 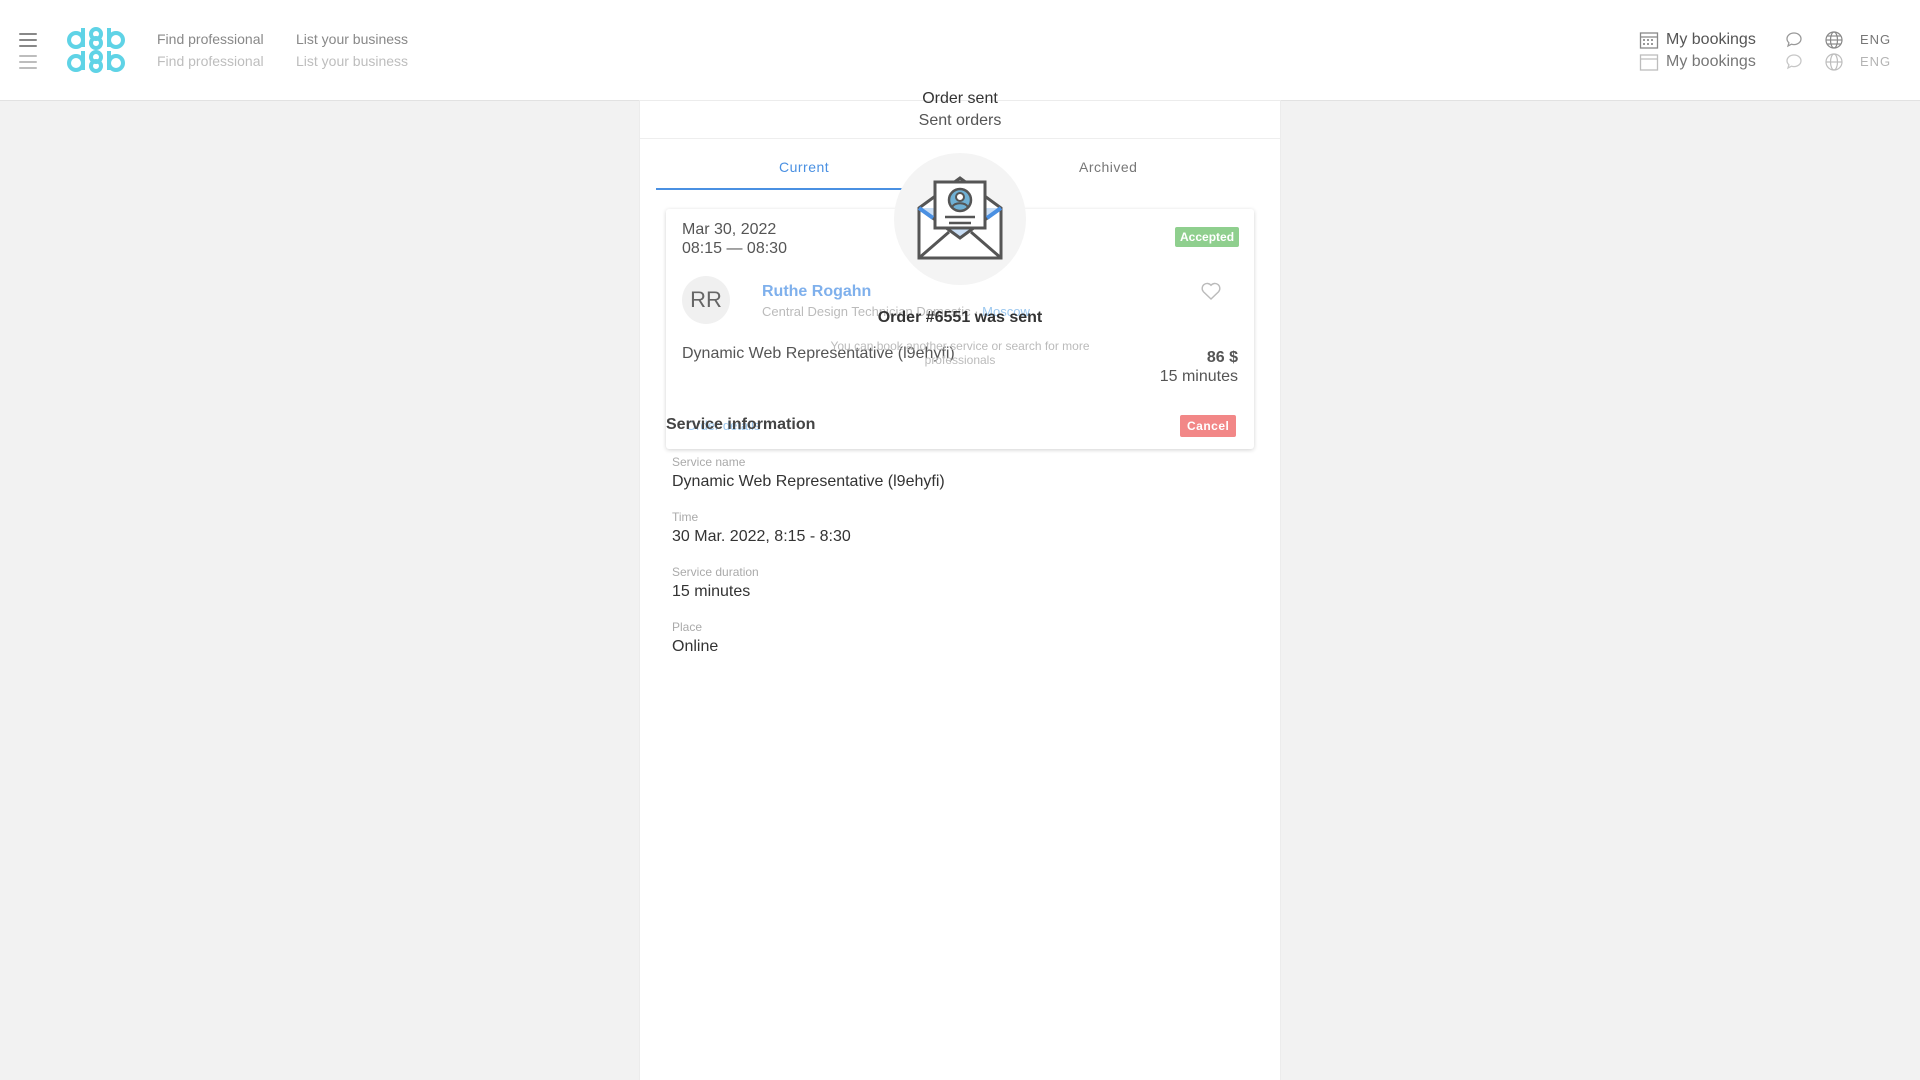 What do you see at coordinates (210, 61) in the screenshot?
I see `nav-find-professional-ghost: Find professional` at bounding box center [210, 61].